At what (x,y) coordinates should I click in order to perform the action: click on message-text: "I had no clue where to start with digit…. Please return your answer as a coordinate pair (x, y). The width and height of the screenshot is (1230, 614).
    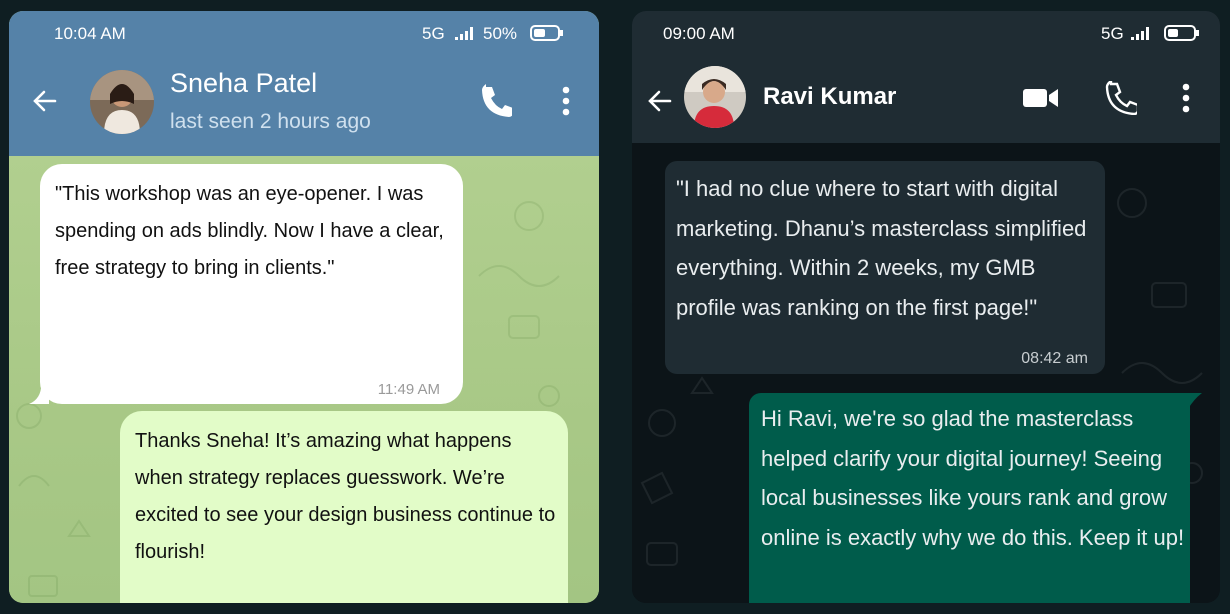
    Looking at the image, I should click on (881, 248).